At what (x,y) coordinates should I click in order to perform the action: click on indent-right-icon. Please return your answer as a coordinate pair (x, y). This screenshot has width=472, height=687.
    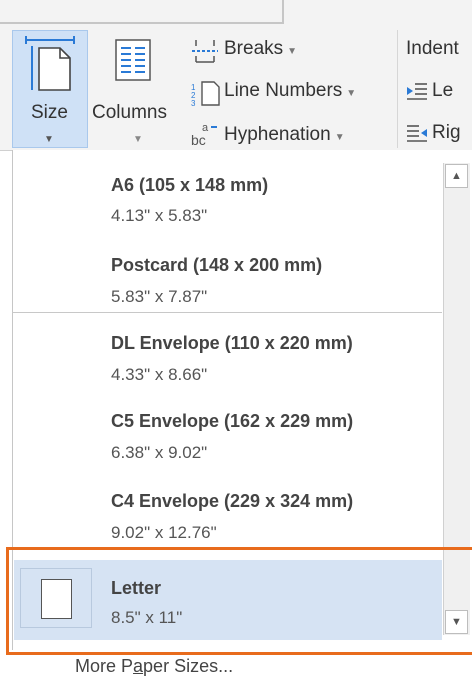
    Looking at the image, I should click on (417, 133).